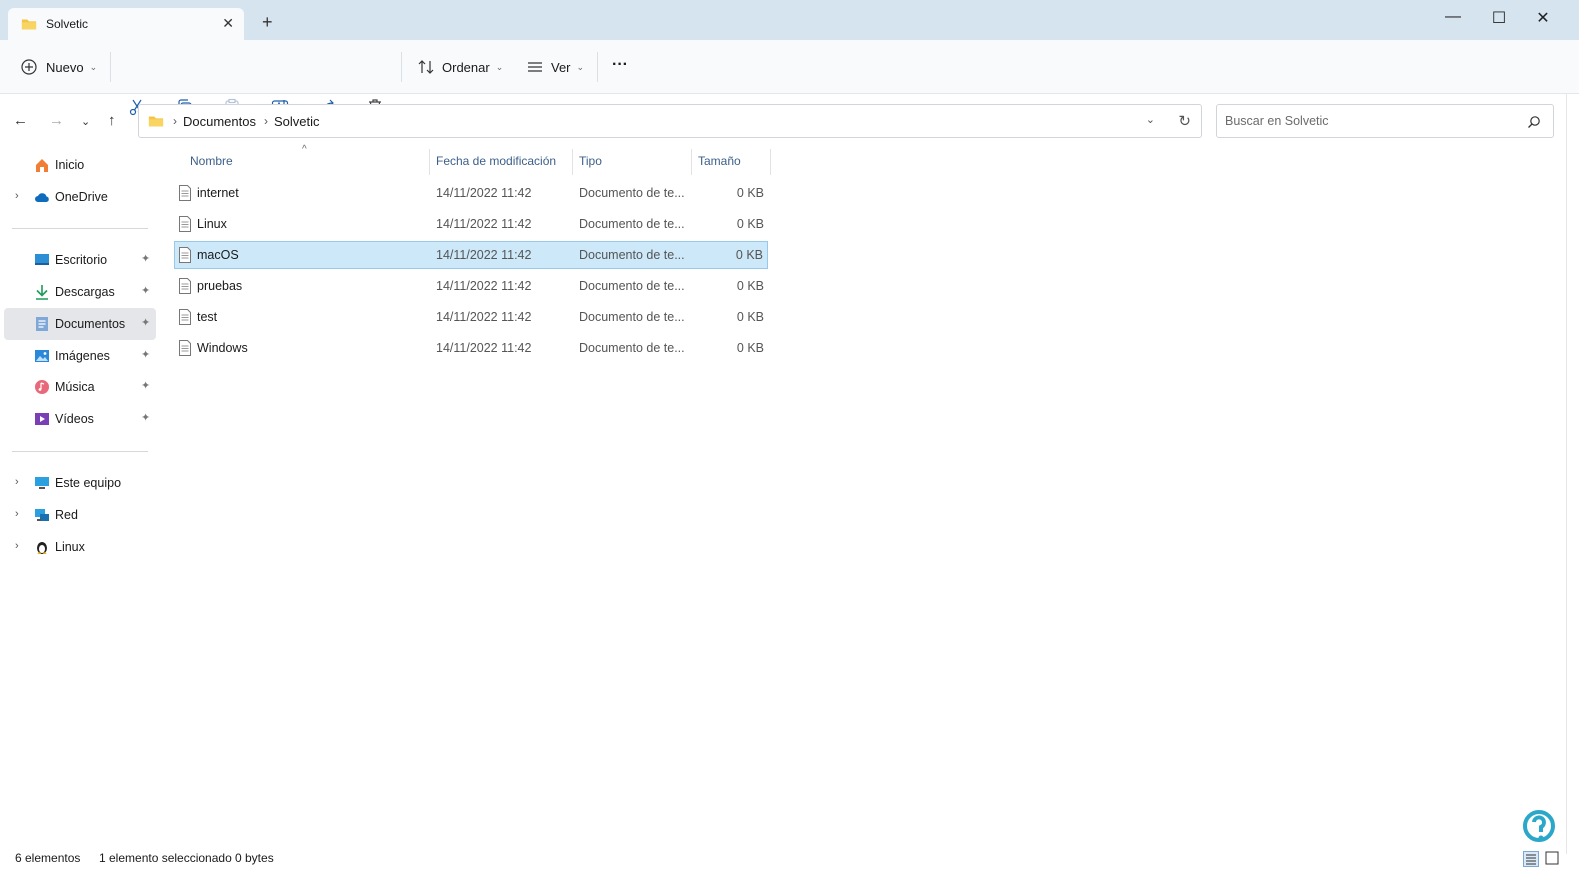 The height and width of the screenshot is (876, 1579). I want to click on sidebar-item-linux: › Linux, so click(80, 547).